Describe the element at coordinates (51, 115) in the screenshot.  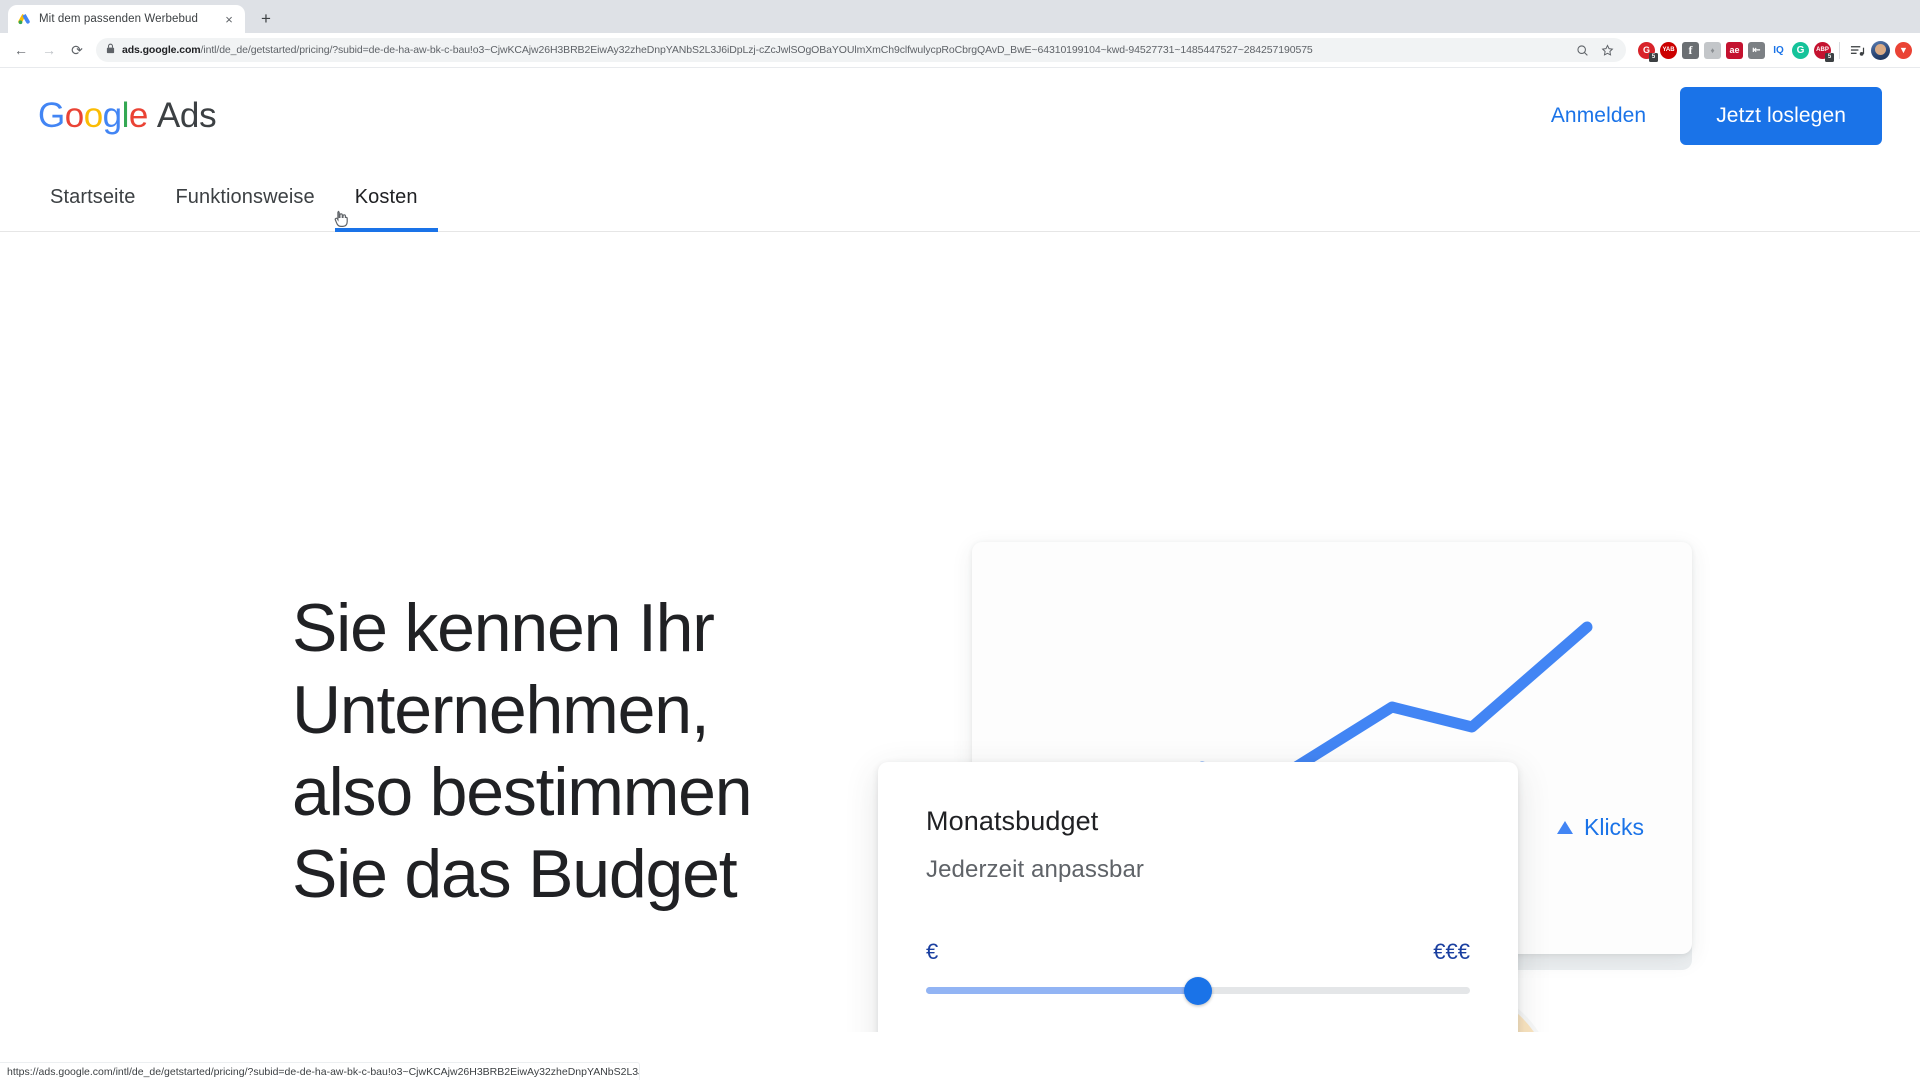
I see `logo-letter-g: G` at that location.